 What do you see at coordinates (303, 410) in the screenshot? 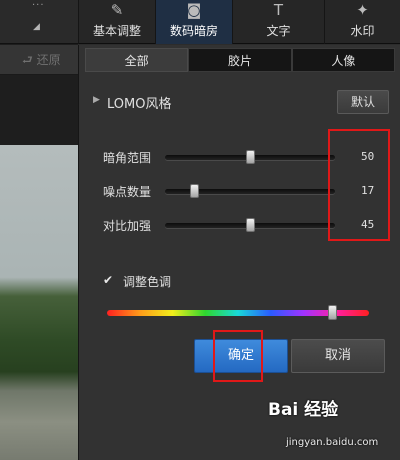
I see `watermark-brand: Bai 经验` at bounding box center [303, 410].